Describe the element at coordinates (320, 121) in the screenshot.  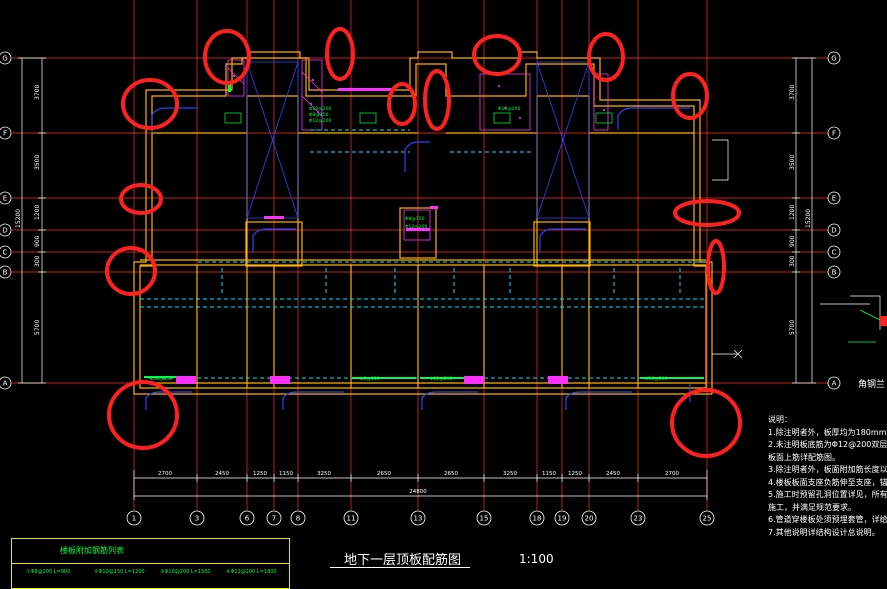
I see `callout-rebar-c: Φ12@200` at that location.